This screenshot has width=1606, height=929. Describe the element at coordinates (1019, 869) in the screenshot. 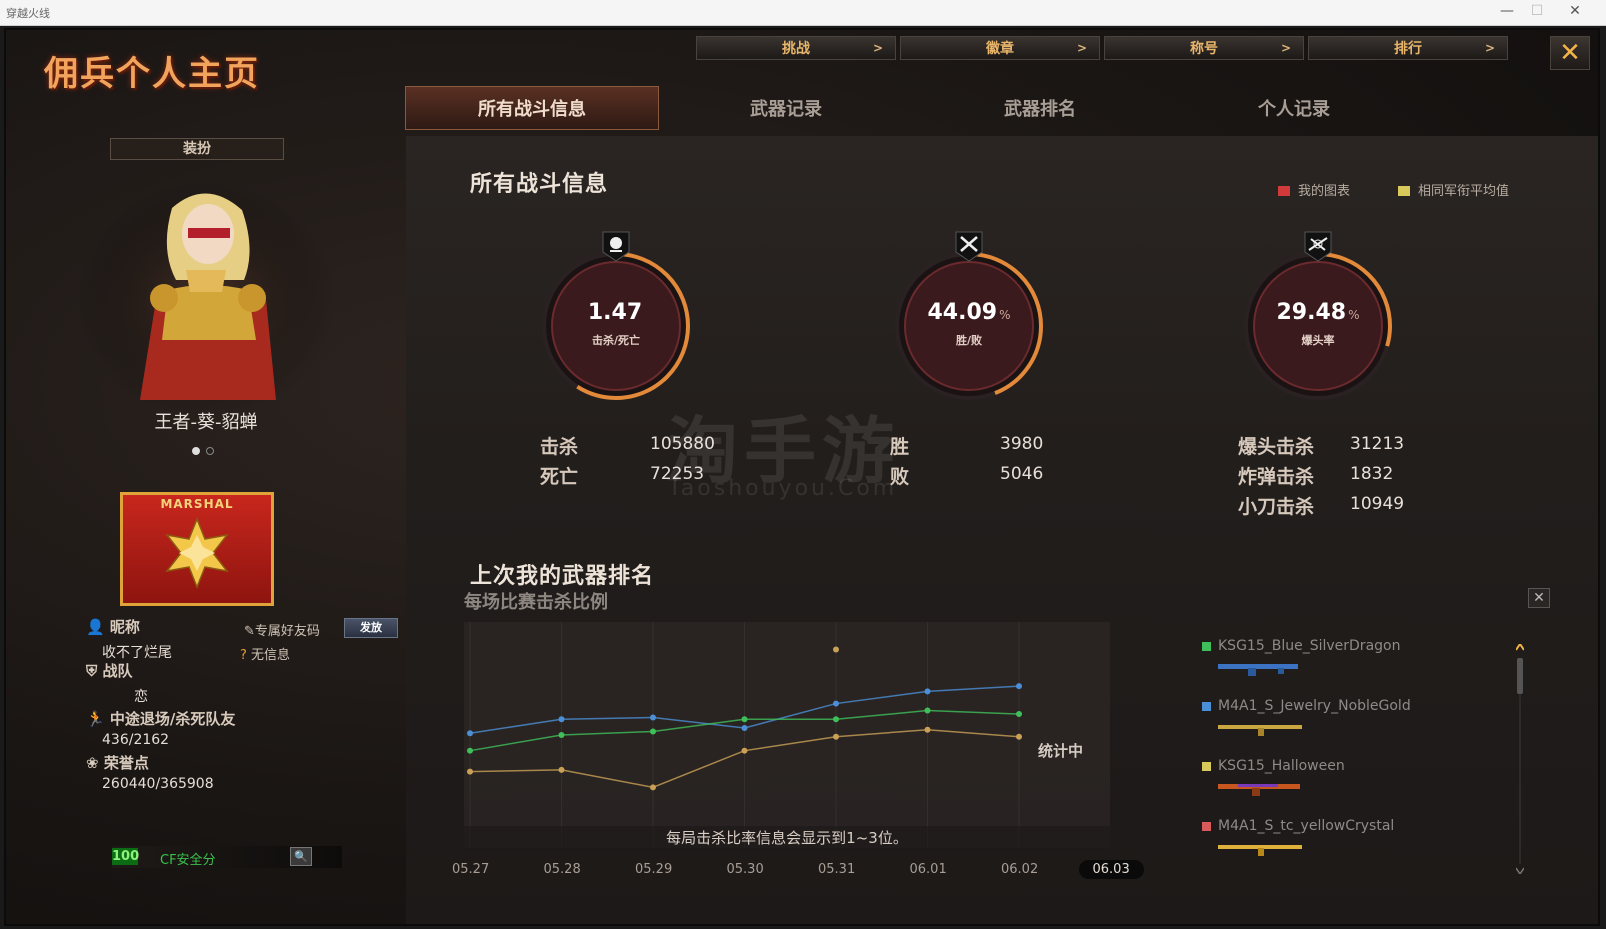

I see `x-tick-label: 06.02` at that location.